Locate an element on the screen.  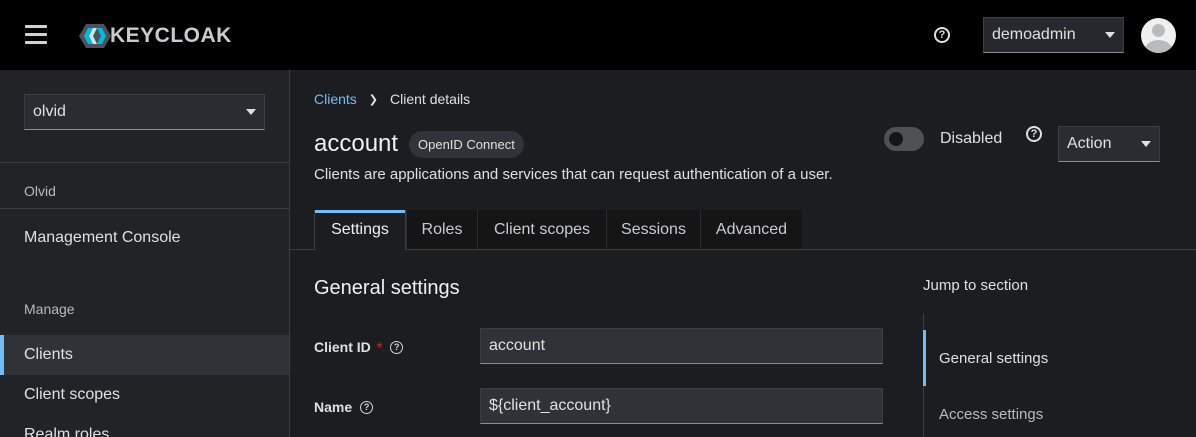
tab-client-scopes: Client scopes is located at coordinates (541, 229).